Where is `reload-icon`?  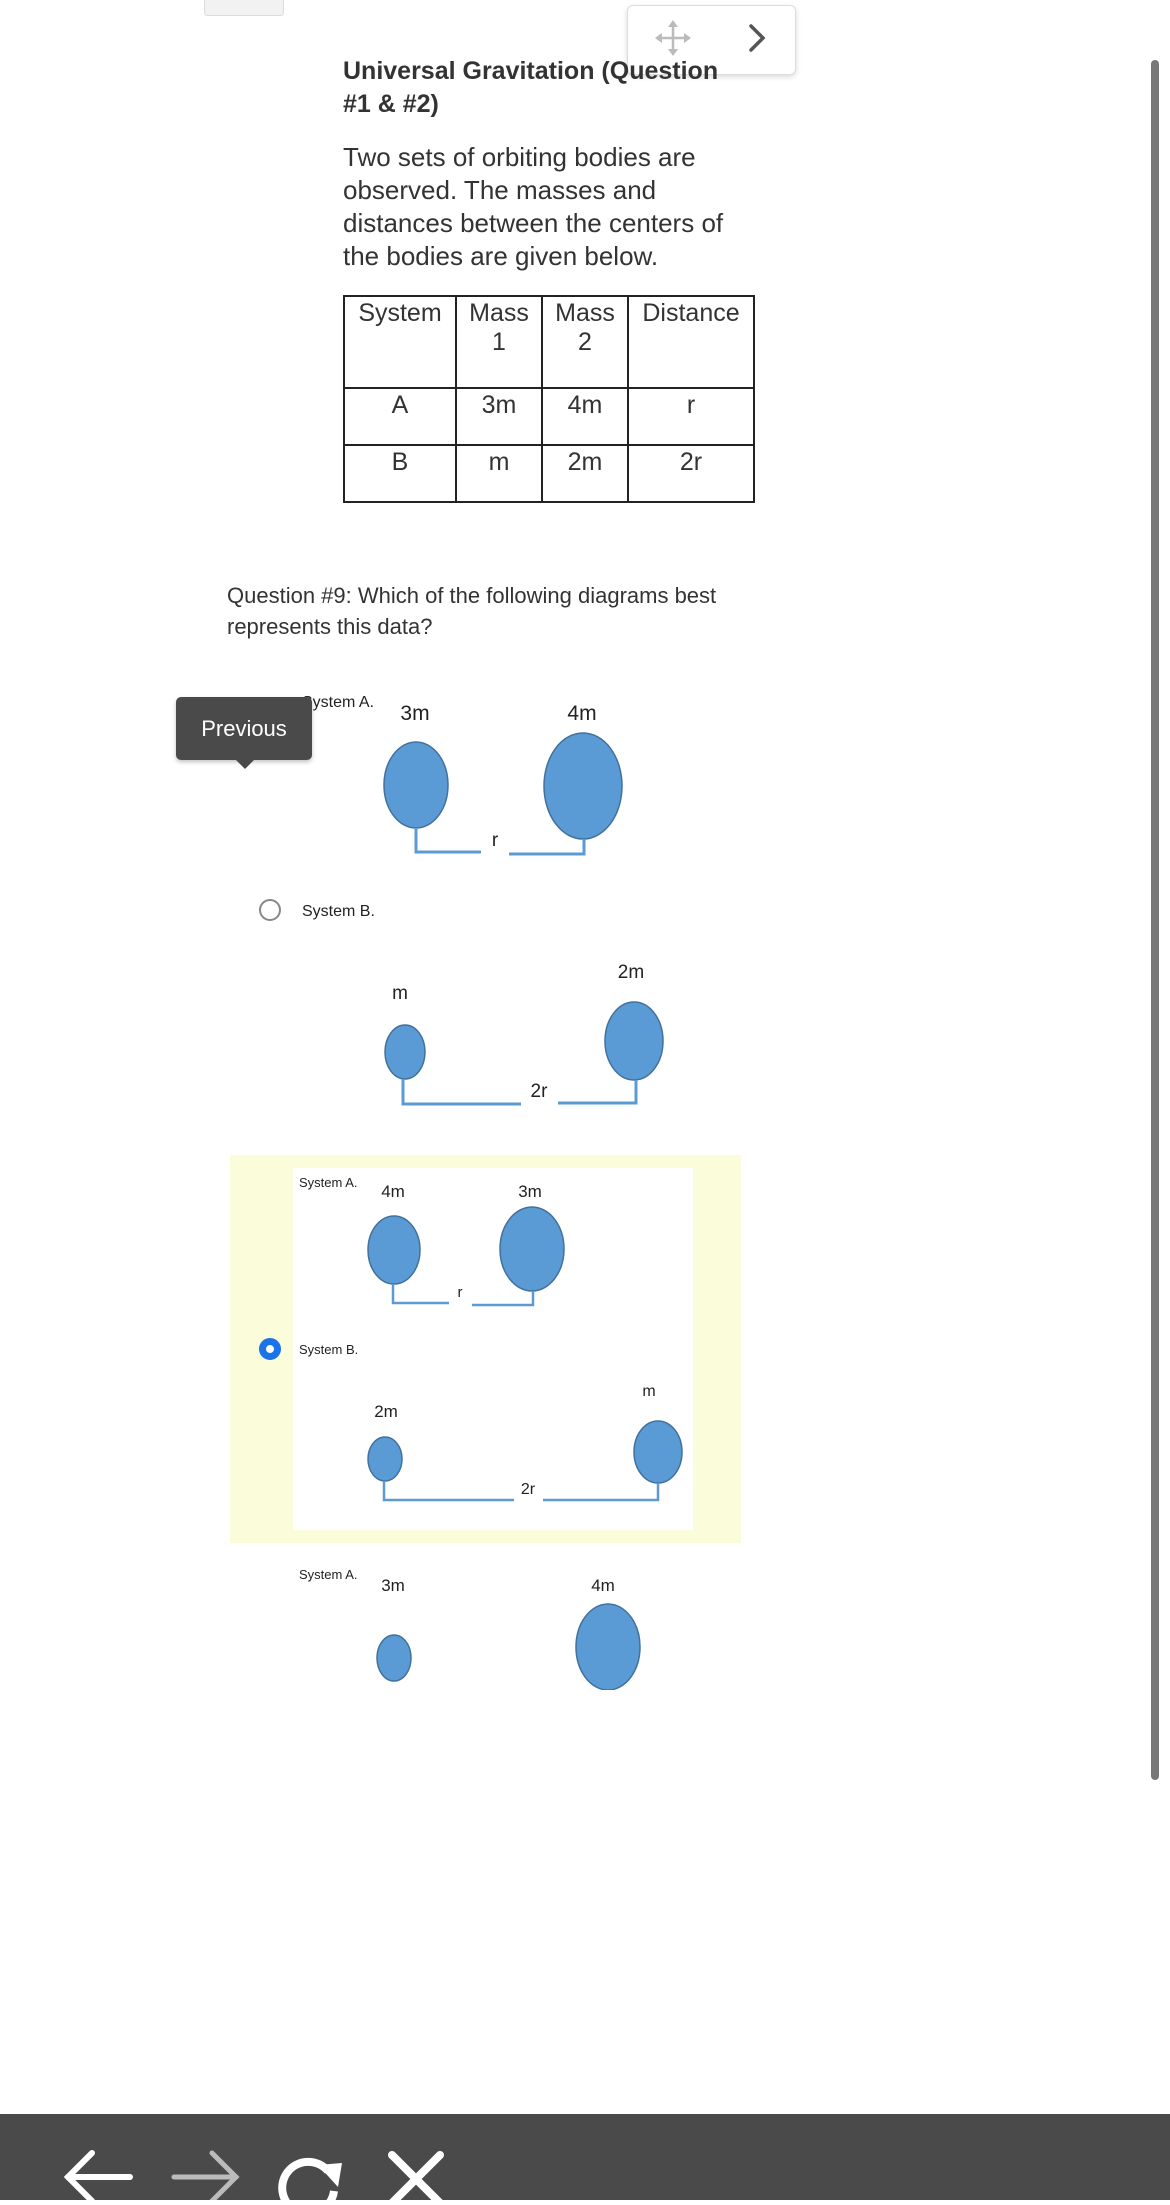
reload-icon is located at coordinates (310, 2177).